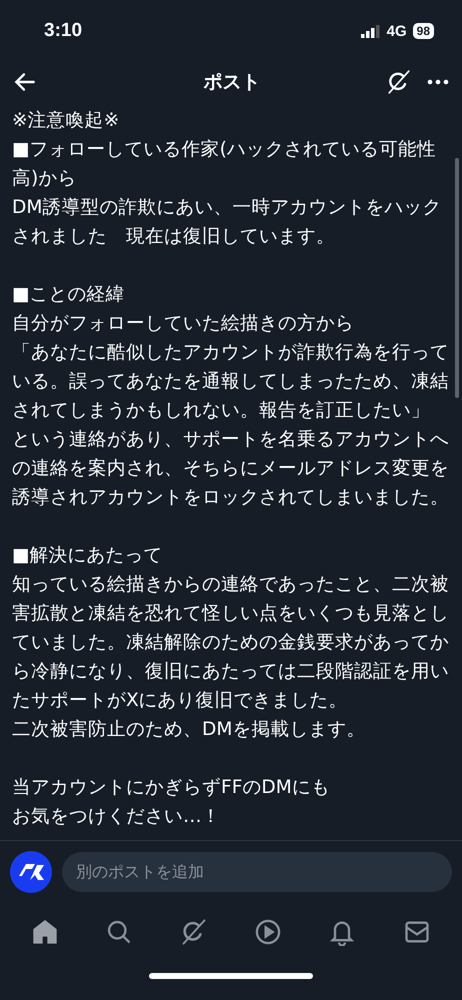 Image resolution: width=462 pixels, height=1000 pixels. What do you see at coordinates (64, 31) in the screenshot?
I see `status-time: 3:10` at bounding box center [64, 31].